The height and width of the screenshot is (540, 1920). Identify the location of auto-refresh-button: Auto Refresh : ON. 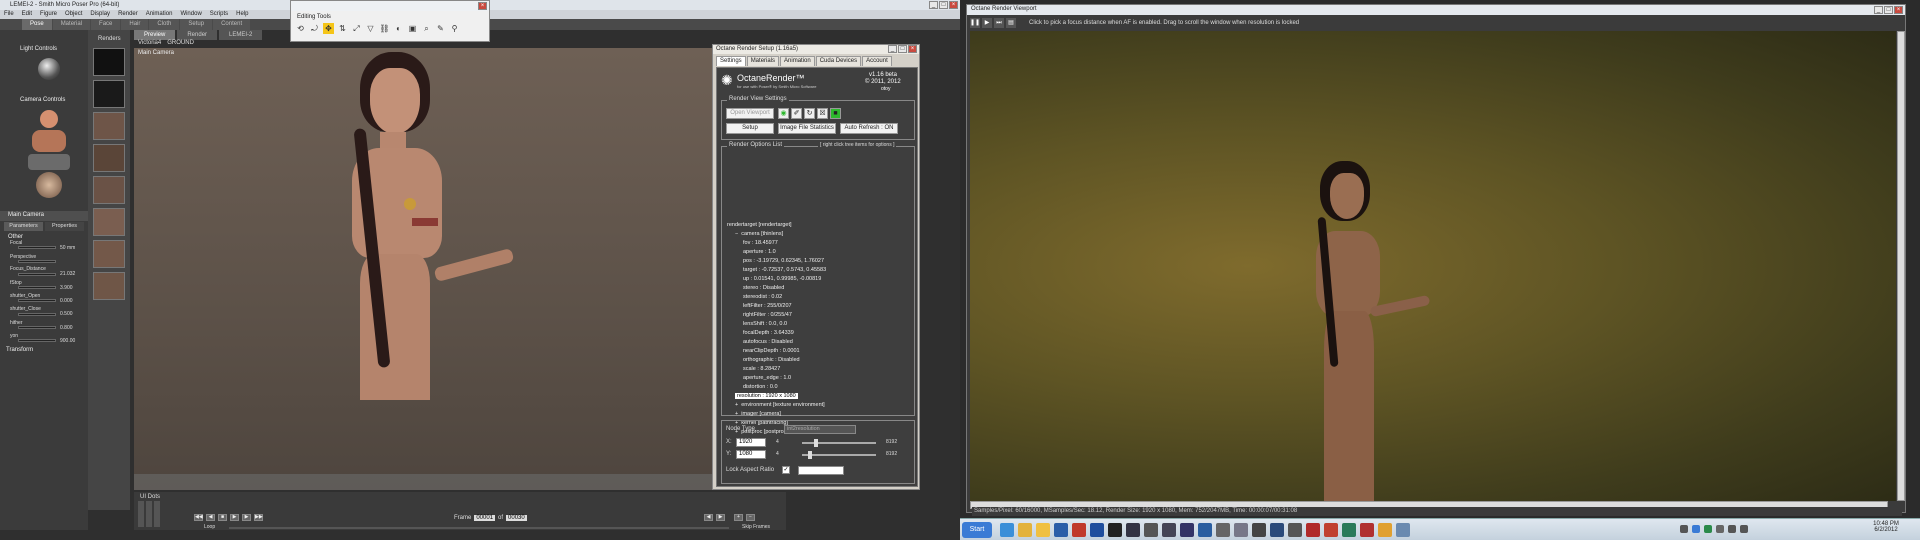
(869, 128).